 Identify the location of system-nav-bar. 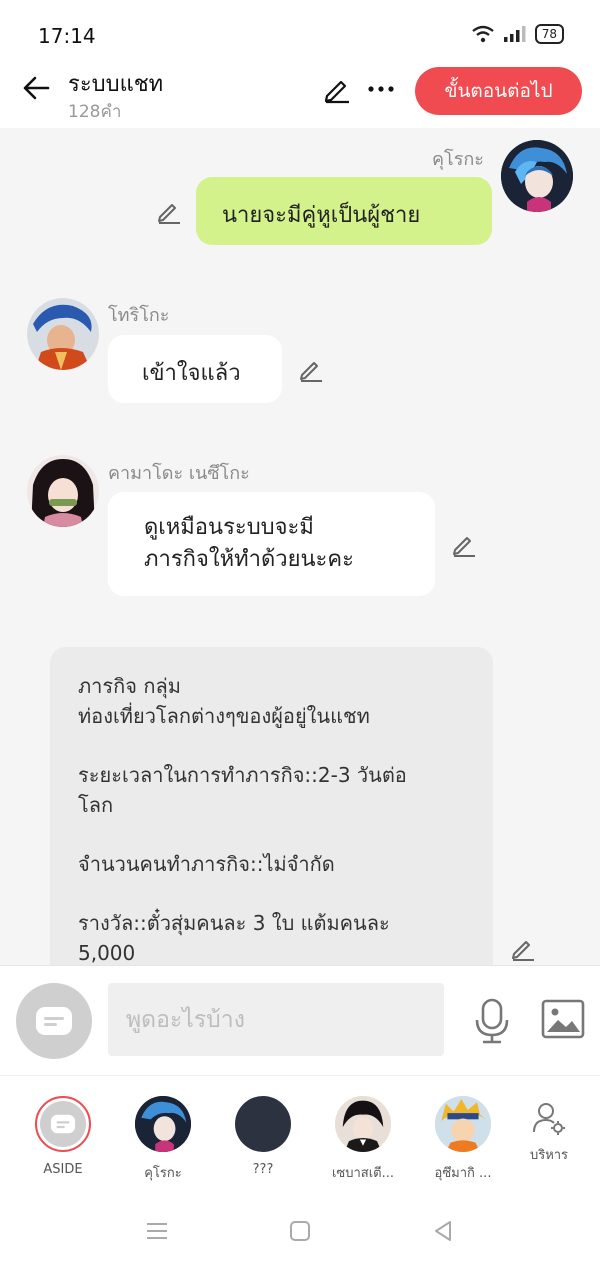
(300, 1233).